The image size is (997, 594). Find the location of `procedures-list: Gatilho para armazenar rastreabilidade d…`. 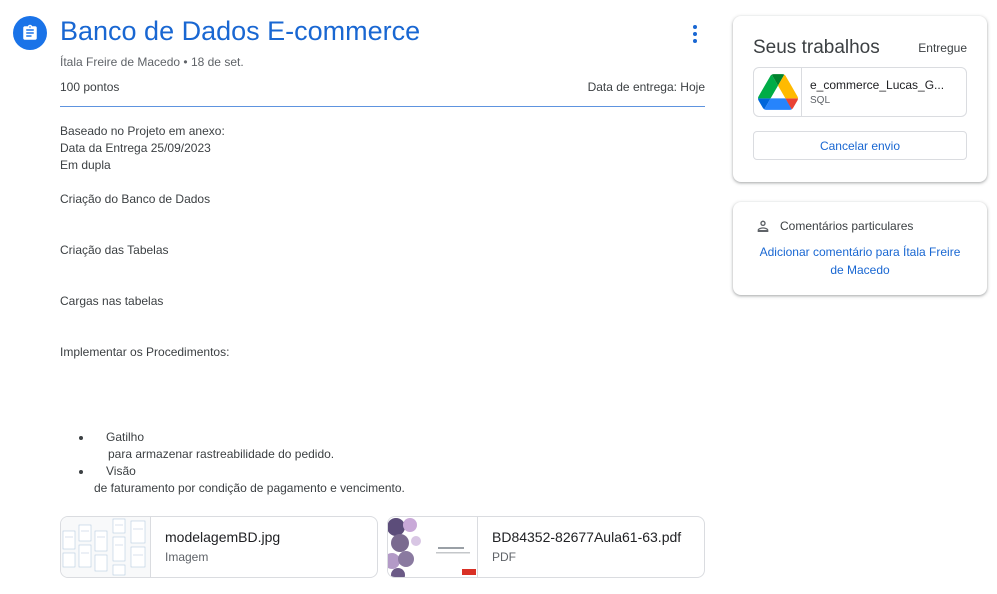

procedures-list: Gatilho para armazenar rastreabilidade d… is located at coordinates (382, 463).